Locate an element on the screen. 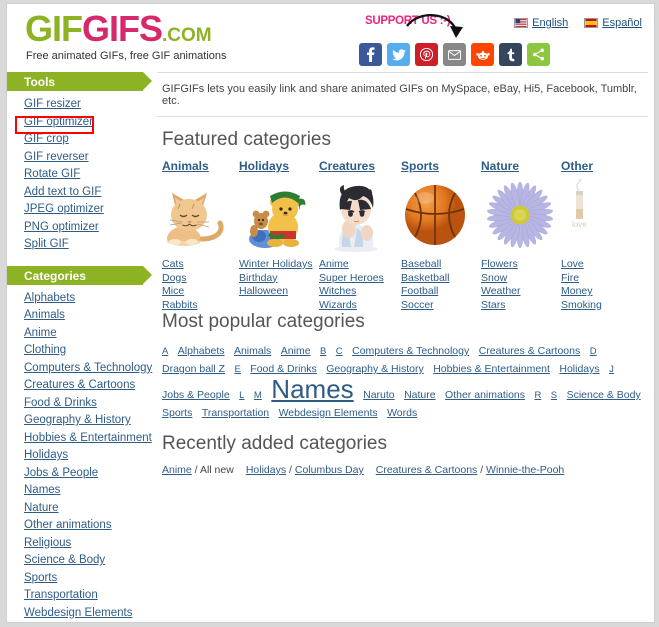 This screenshot has width=659, height=627. popular-tag-d: D is located at coordinates (593, 351).